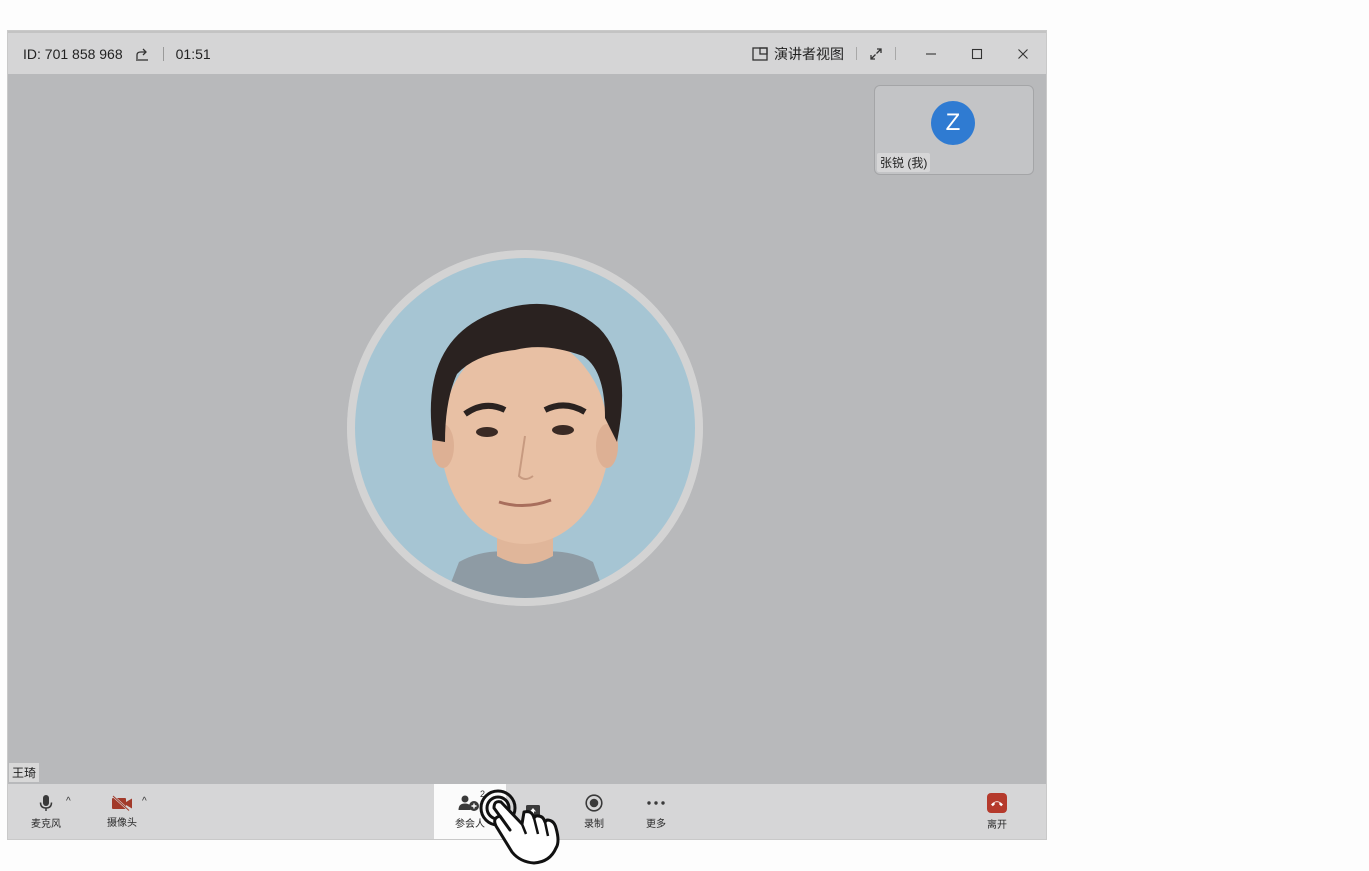 This screenshot has width=1369, height=871. I want to click on close-button, so click(1023, 53).